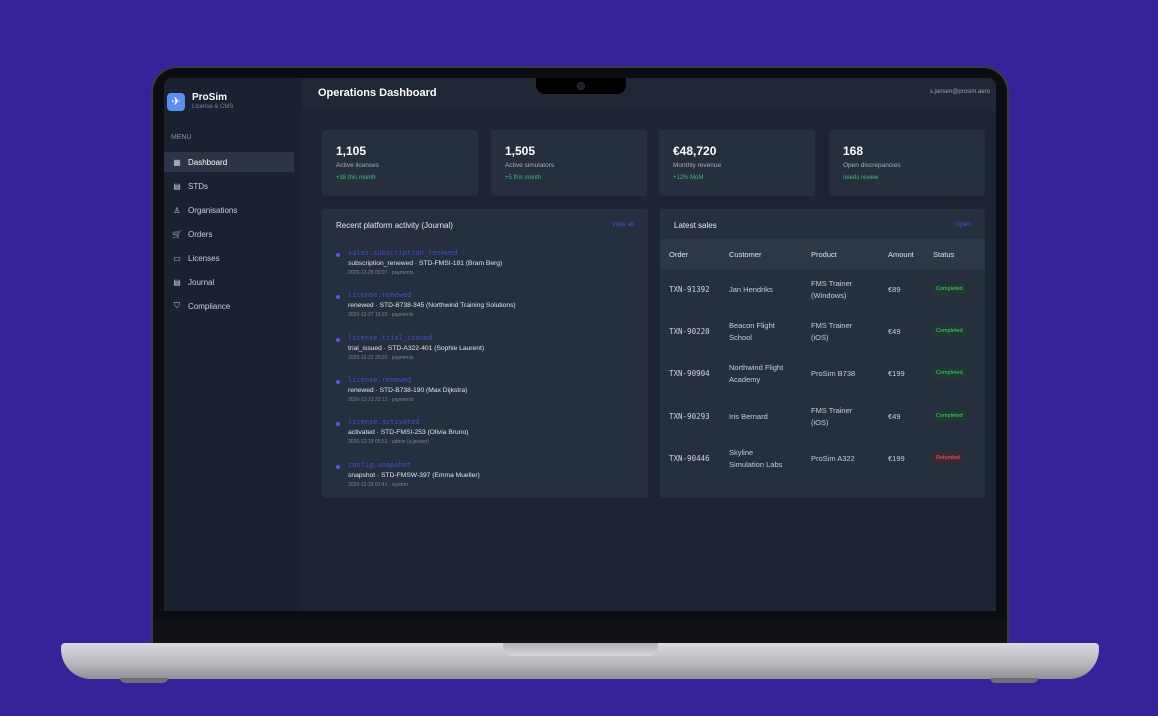 This screenshot has height=716, width=1158. What do you see at coordinates (208, 162) in the screenshot?
I see `sidebar-item-label: Dashboard` at bounding box center [208, 162].